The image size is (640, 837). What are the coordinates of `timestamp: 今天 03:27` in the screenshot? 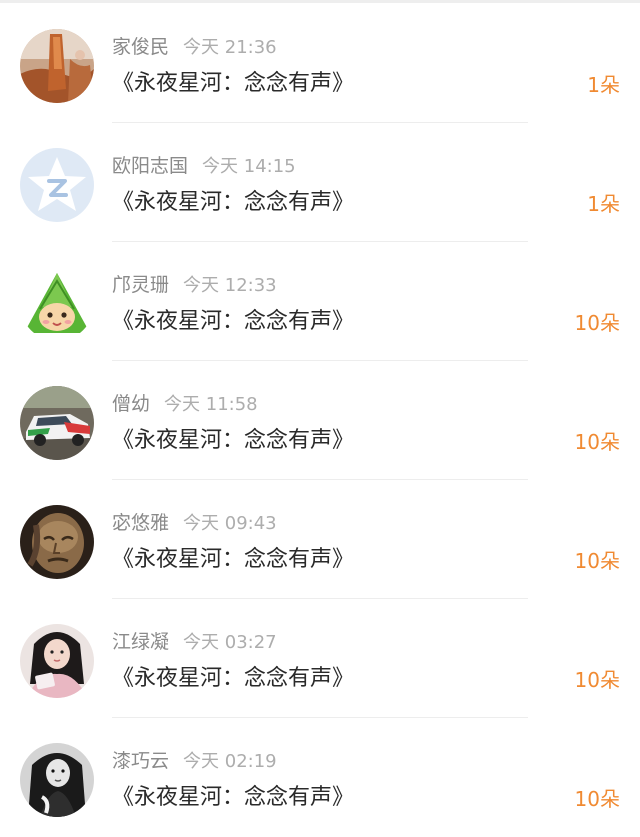 It's located at (230, 642).